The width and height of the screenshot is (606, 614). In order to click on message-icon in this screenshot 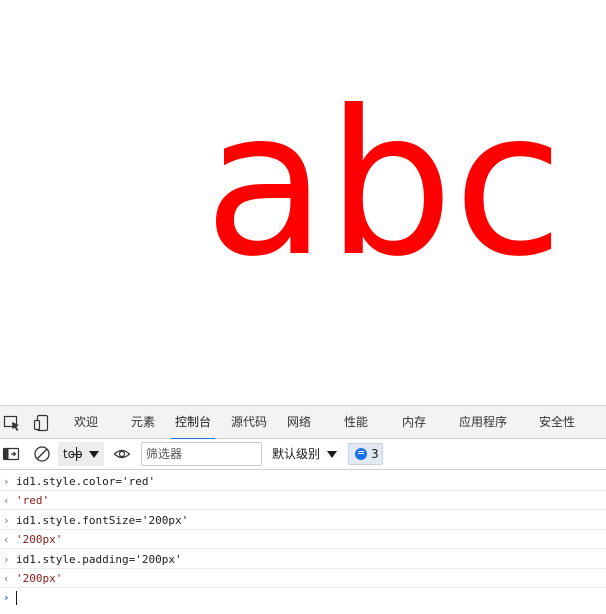, I will do `click(361, 454)`.